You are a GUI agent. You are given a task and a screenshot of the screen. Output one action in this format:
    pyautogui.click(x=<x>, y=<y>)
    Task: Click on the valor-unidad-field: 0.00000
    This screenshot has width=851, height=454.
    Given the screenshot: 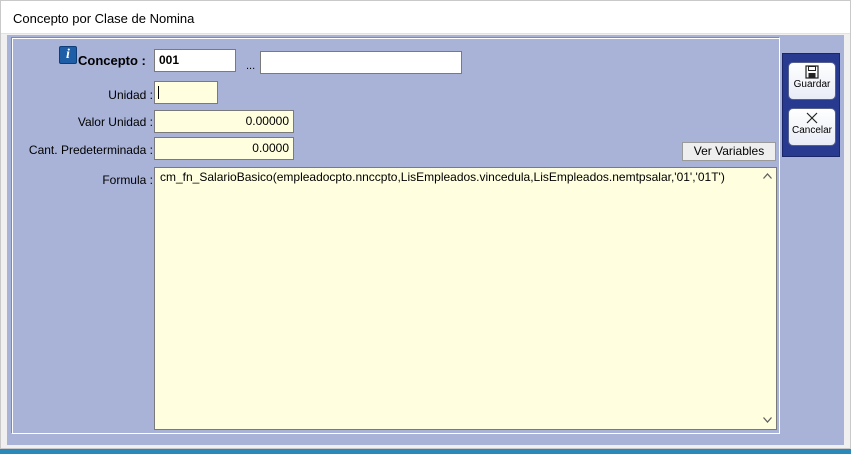 What is the action you would take?
    pyautogui.click(x=224, y=121)
    